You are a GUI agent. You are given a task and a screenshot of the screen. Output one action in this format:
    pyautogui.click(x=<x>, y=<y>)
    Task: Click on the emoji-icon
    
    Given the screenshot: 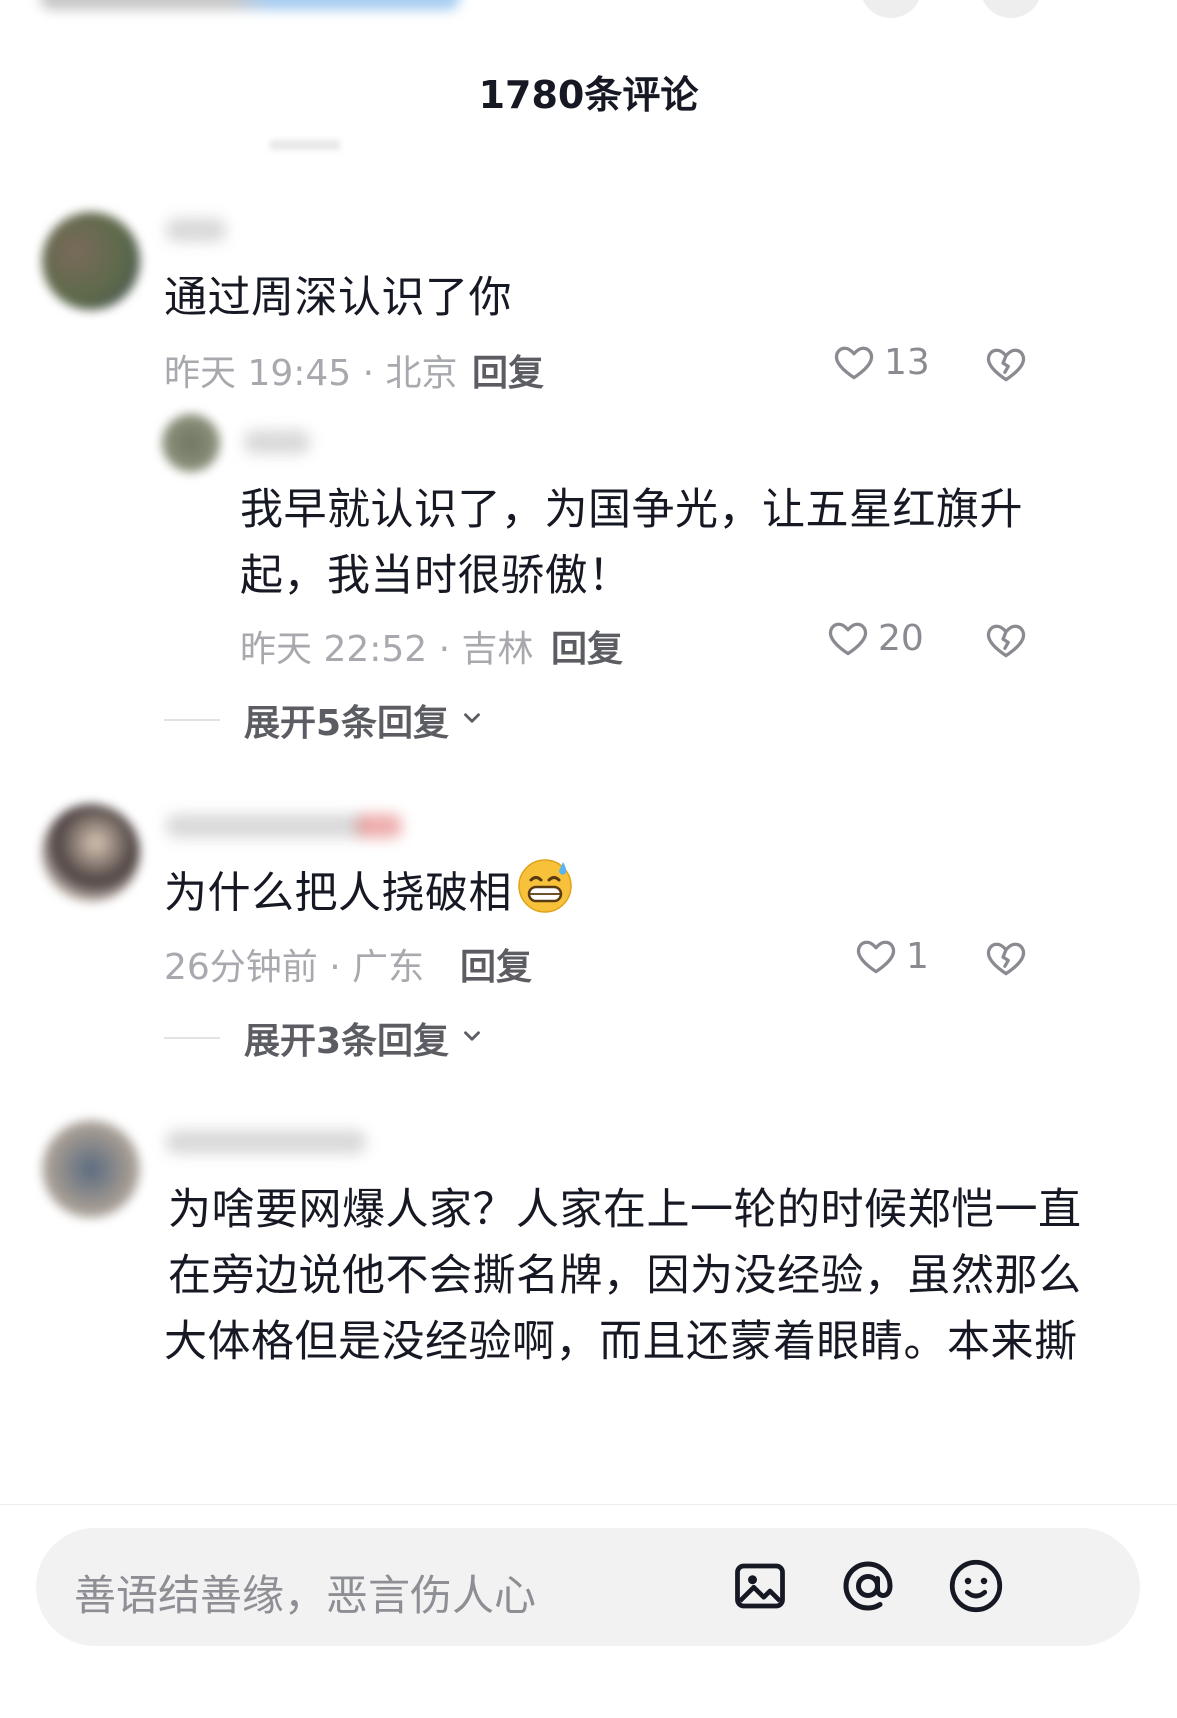 What is the action you would take?
    pyautogui.click(x=976, y=1588)
    